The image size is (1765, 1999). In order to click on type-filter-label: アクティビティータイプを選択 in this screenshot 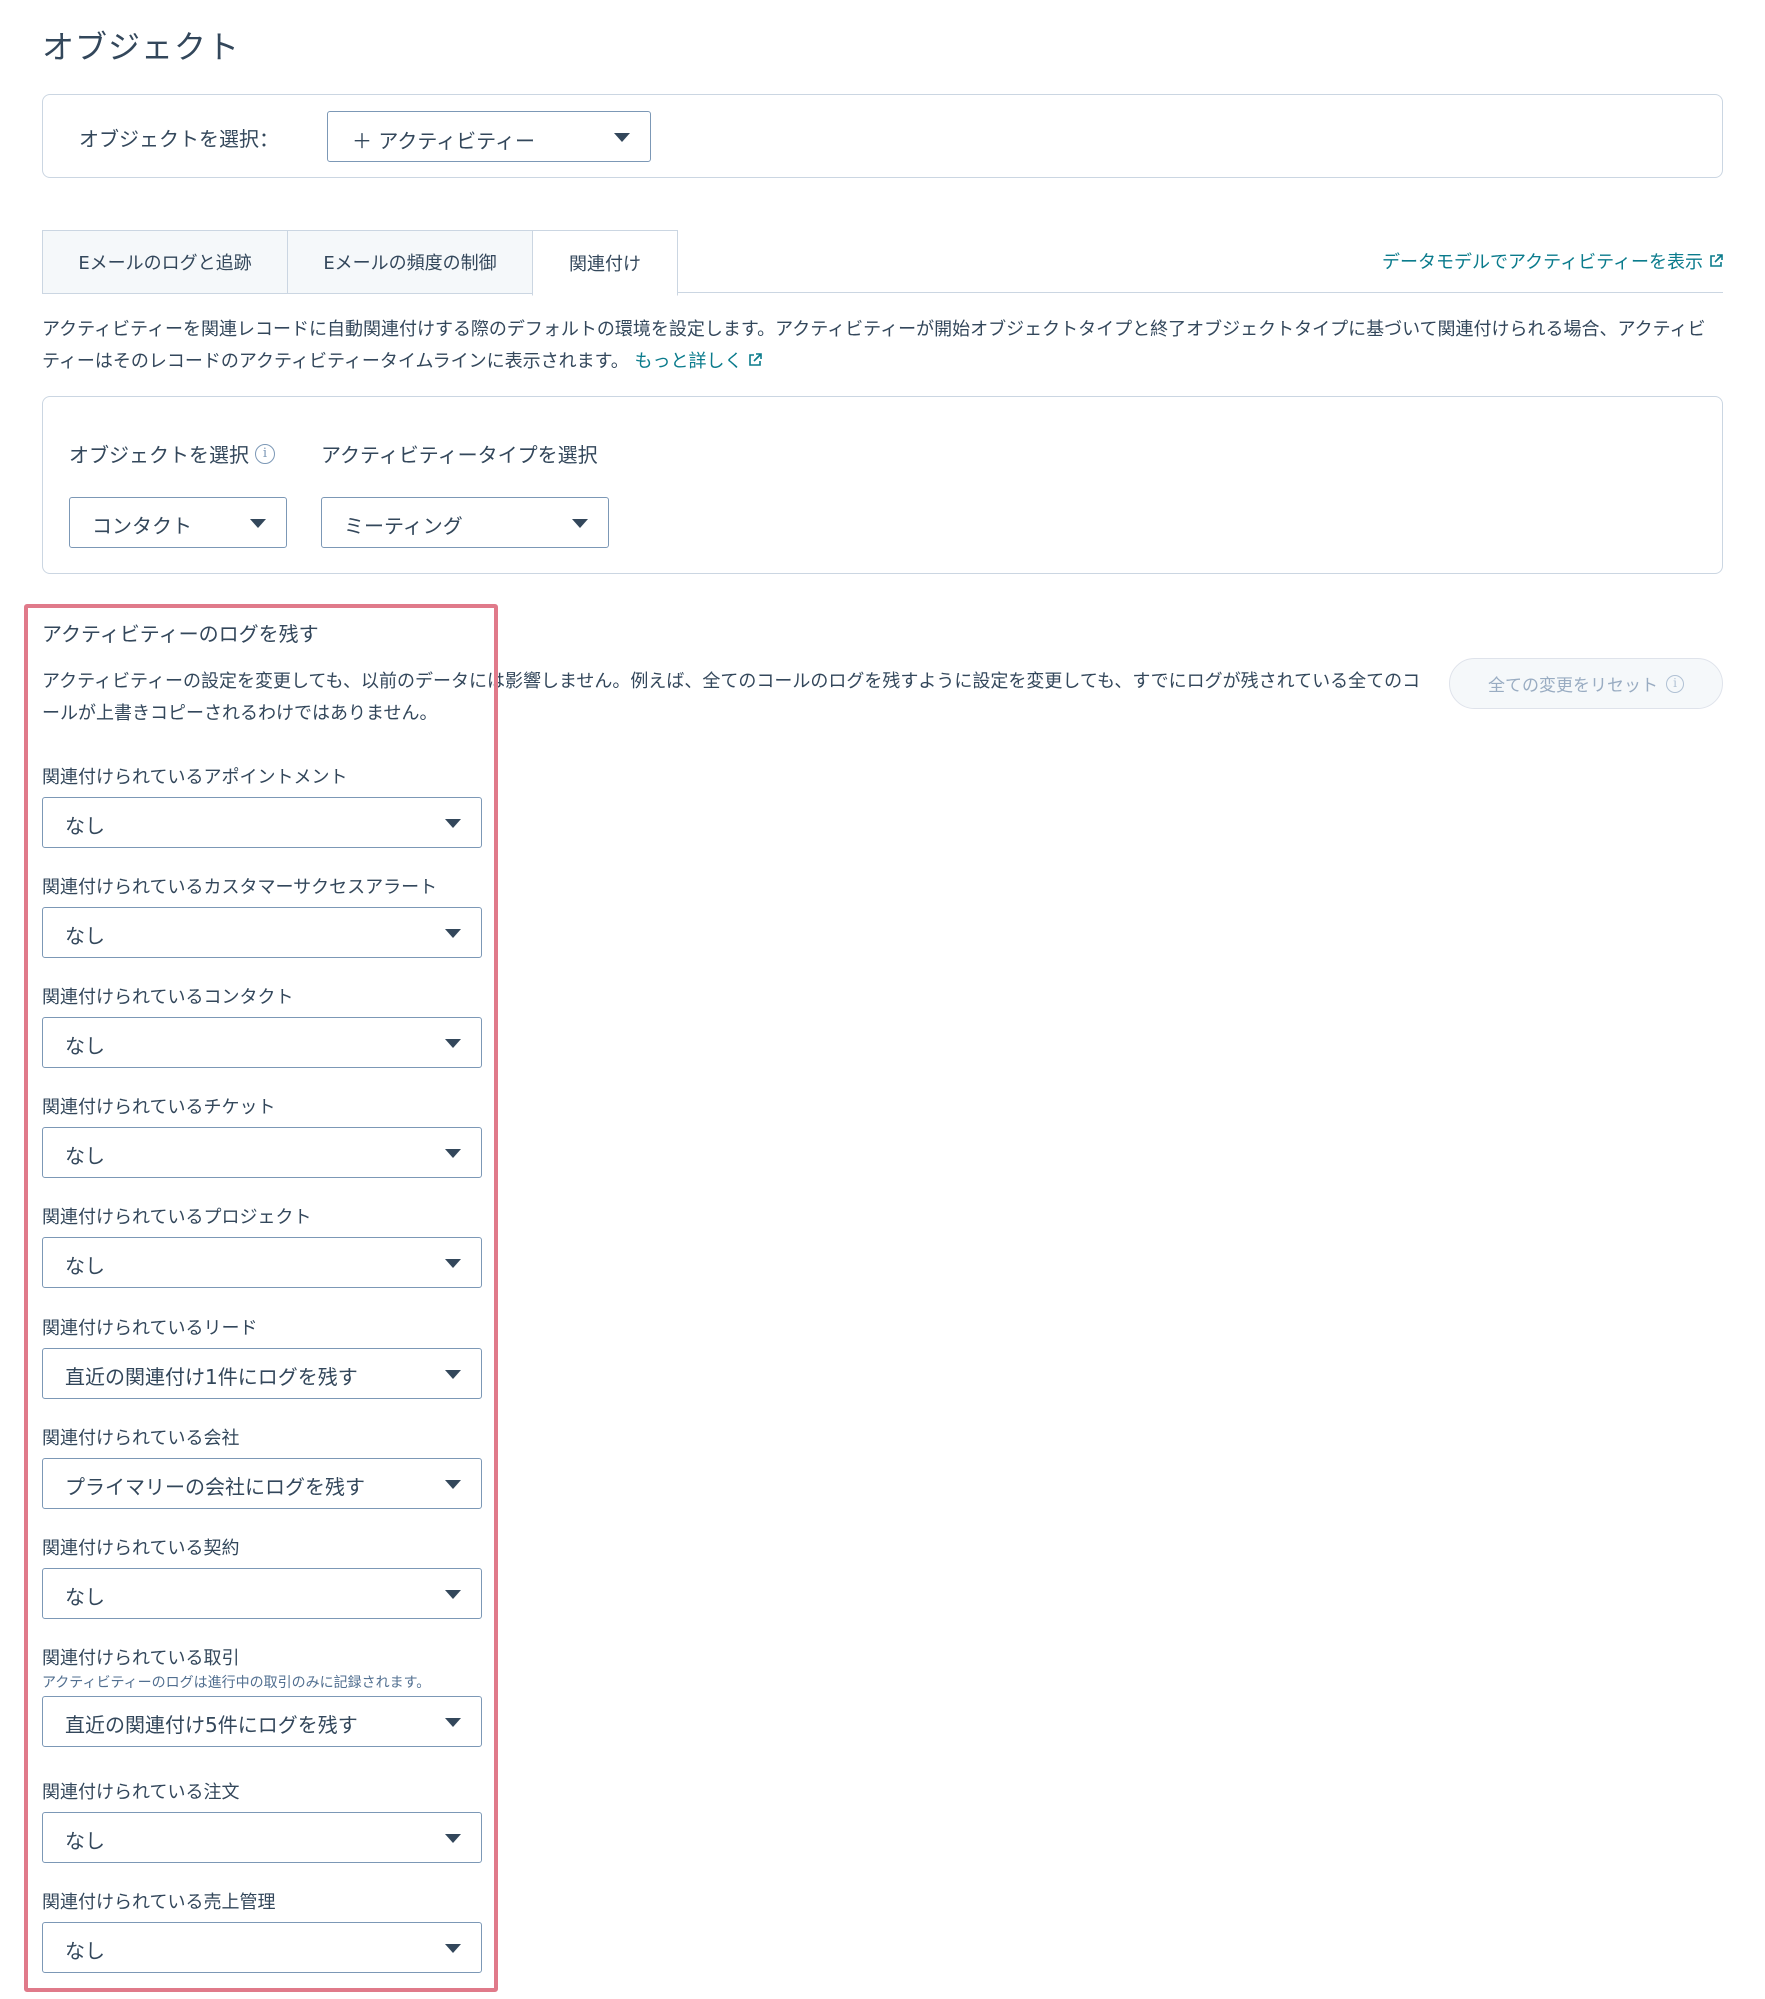, I will do `click(459, 453)`.